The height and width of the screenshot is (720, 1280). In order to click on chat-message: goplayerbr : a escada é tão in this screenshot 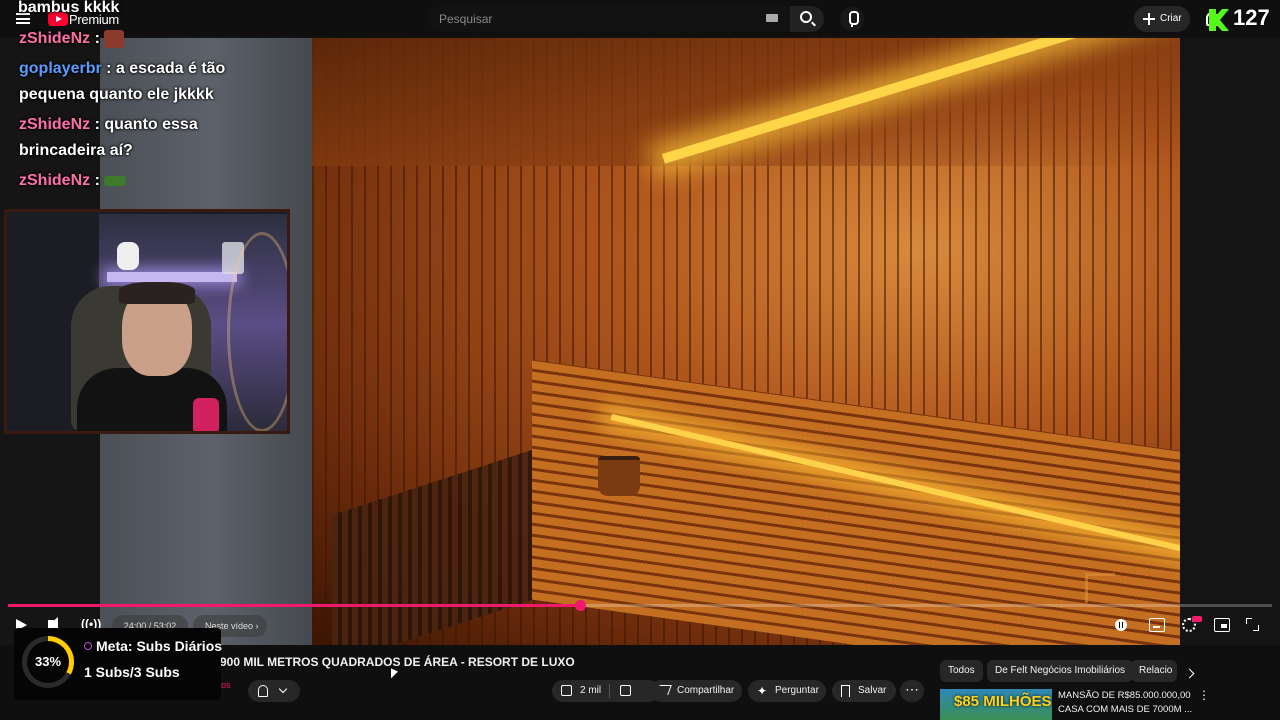, I will do `click(122, 69)`.